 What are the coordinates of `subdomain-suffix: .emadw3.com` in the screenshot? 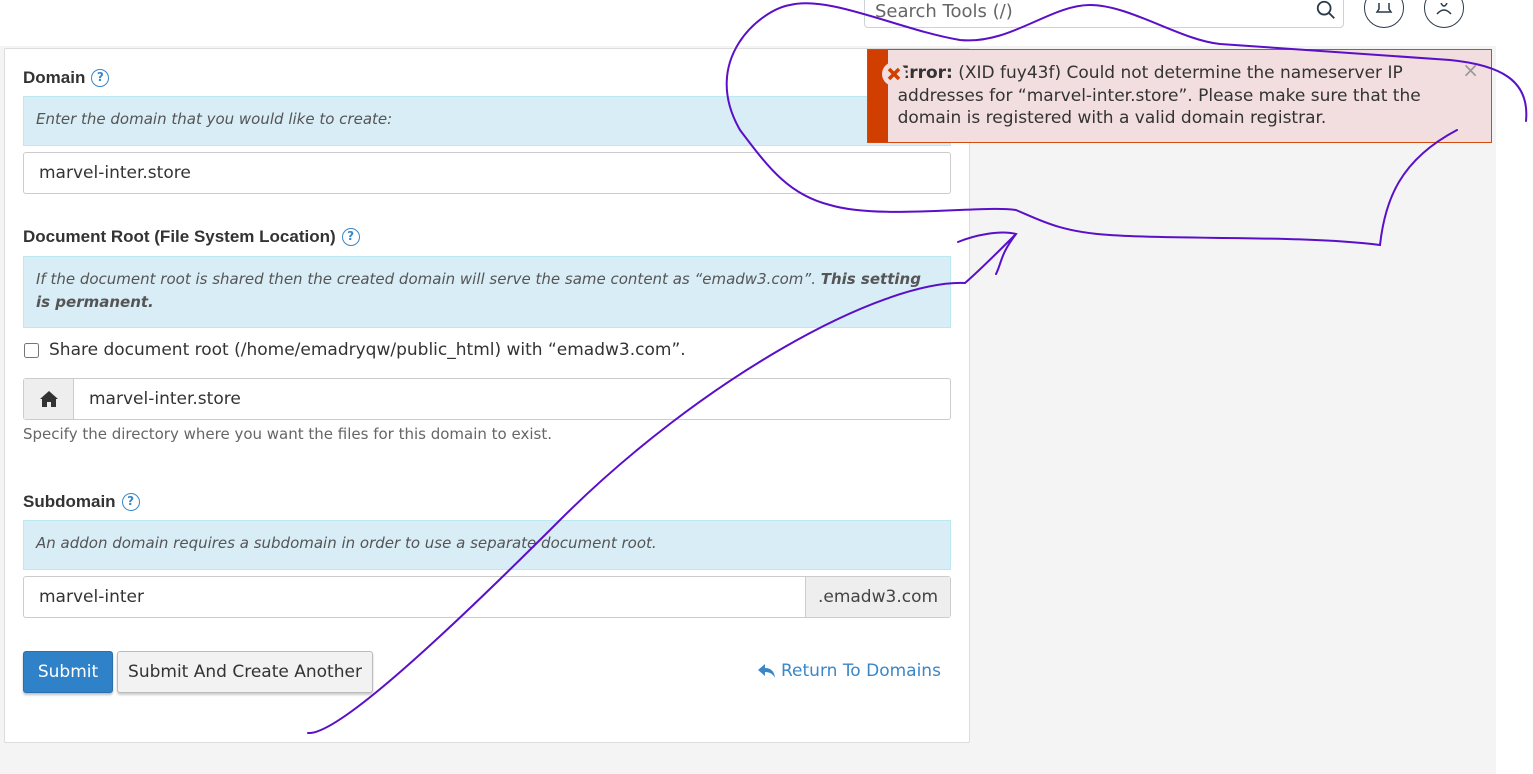 It's located at (877, 597).